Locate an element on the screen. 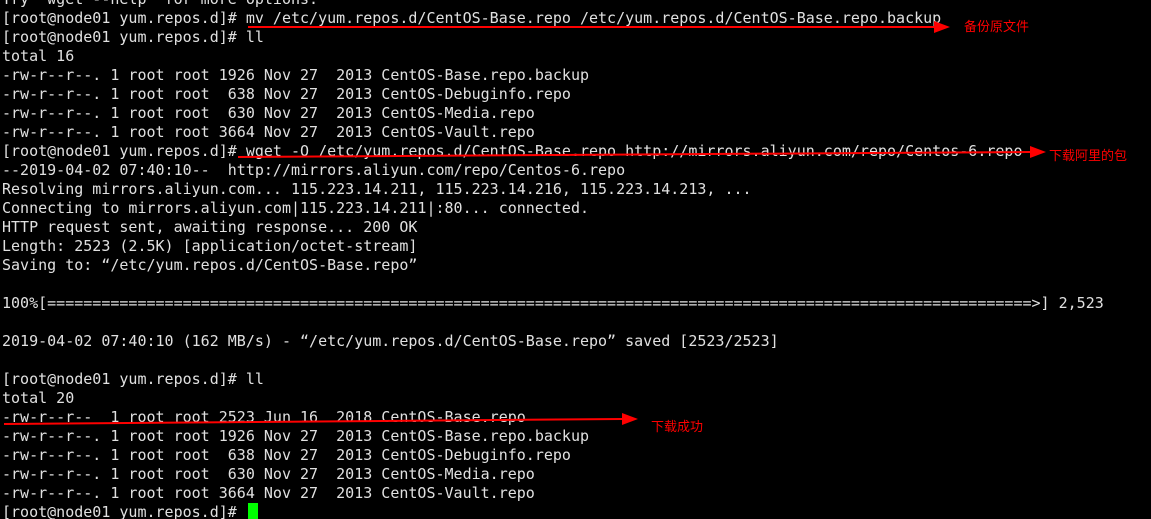 The width and height of the screenshot is (1151, 519). terminal-line-help-hint: Try `wget --help' for more options. is located at coordinates (576, 4).